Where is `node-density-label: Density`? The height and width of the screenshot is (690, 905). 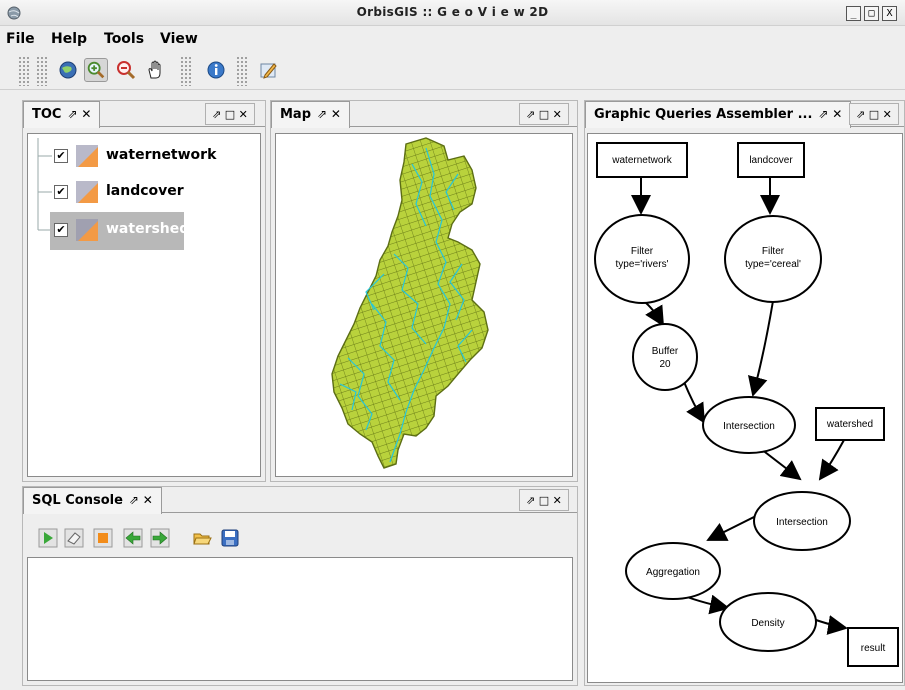 node-density-label: Density is located at coordinates (767, 623).